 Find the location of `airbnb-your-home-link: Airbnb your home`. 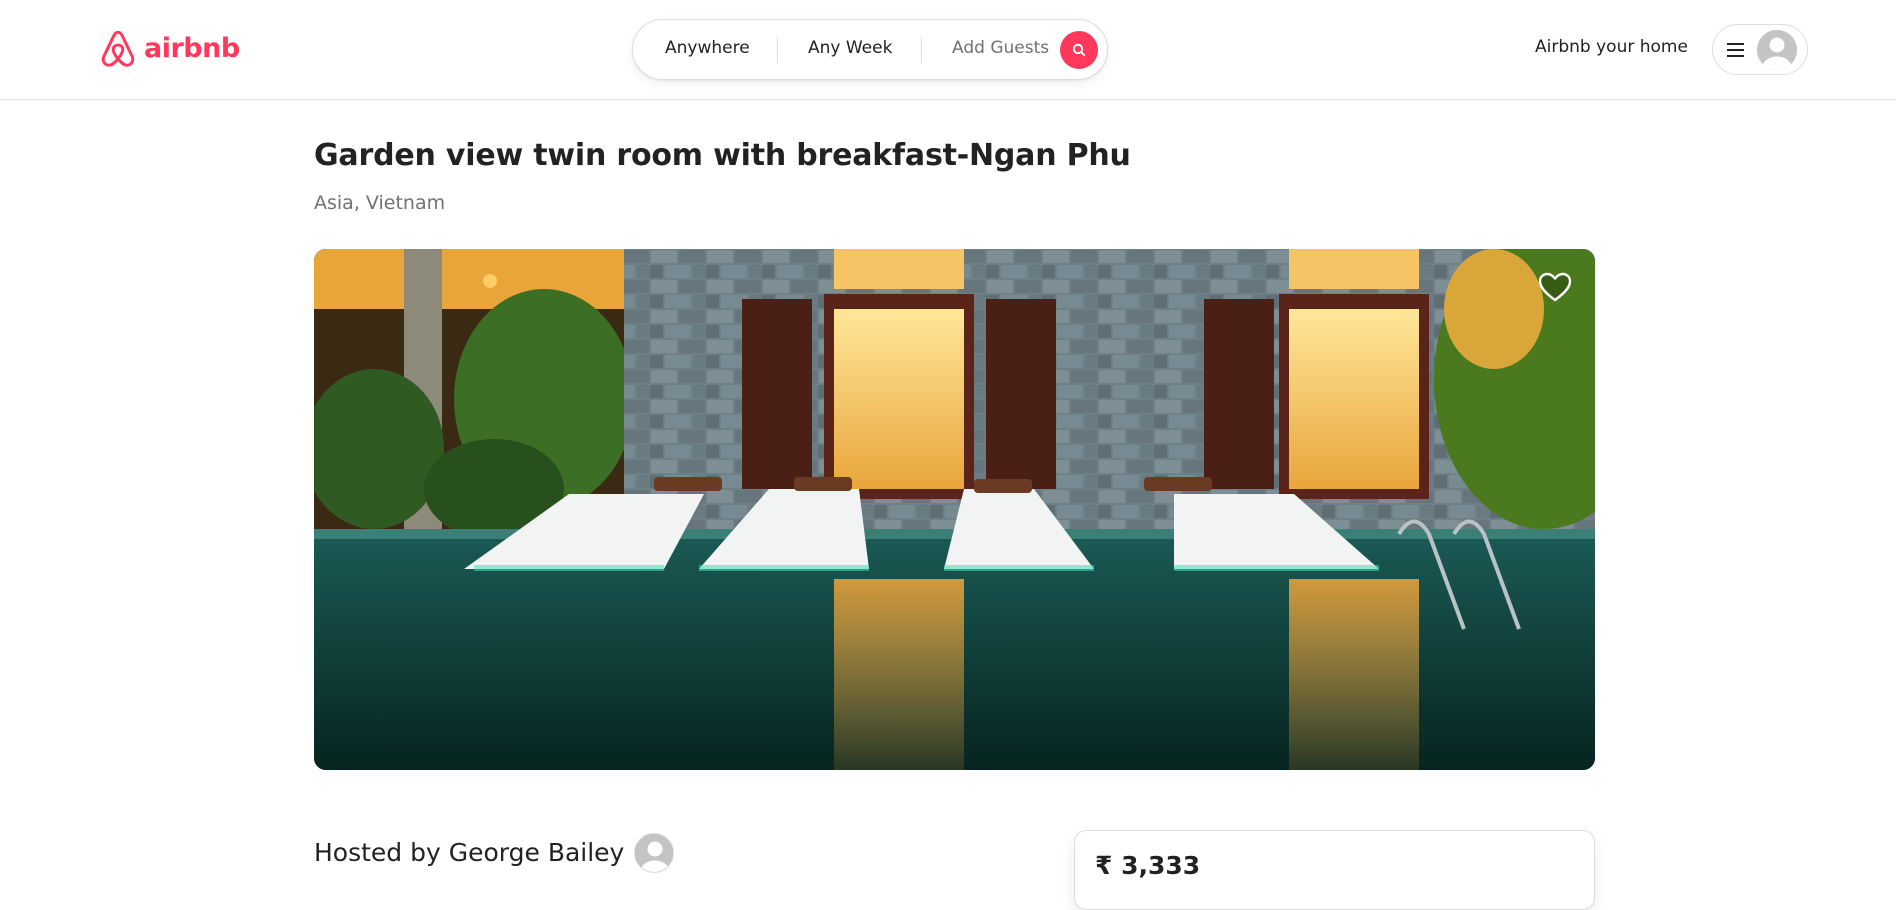

airbnb-your-home-link: Airbnb your home is located at coordinates (1611, 47).